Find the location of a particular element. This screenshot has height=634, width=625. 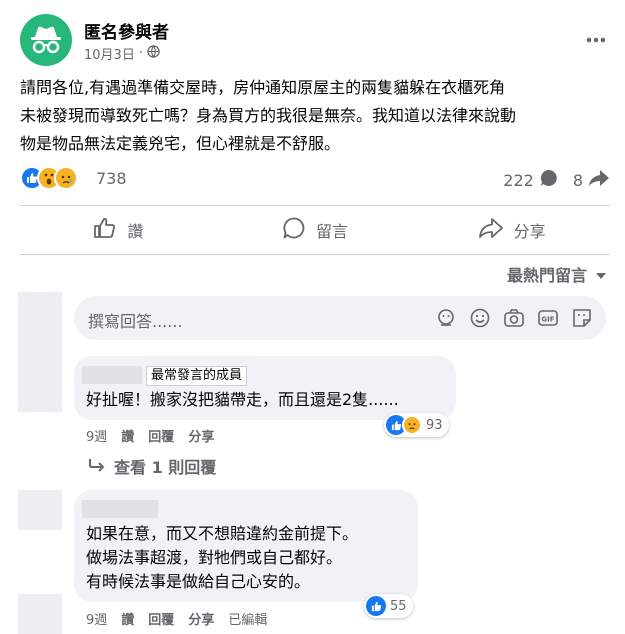

comment-count: 222 is located at coordinates (518, 180).